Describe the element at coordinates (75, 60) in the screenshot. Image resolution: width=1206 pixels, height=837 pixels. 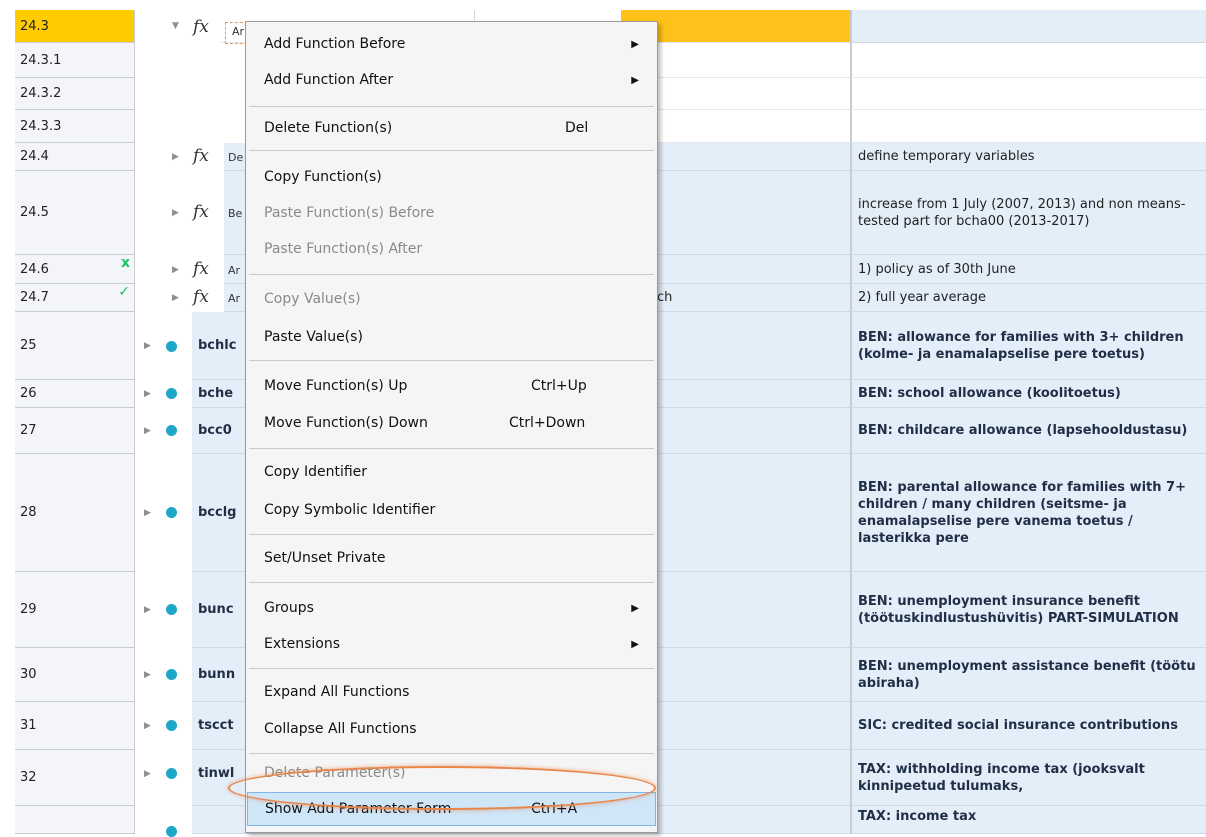
I see `row-id-cell: 24.3.1` at that location.